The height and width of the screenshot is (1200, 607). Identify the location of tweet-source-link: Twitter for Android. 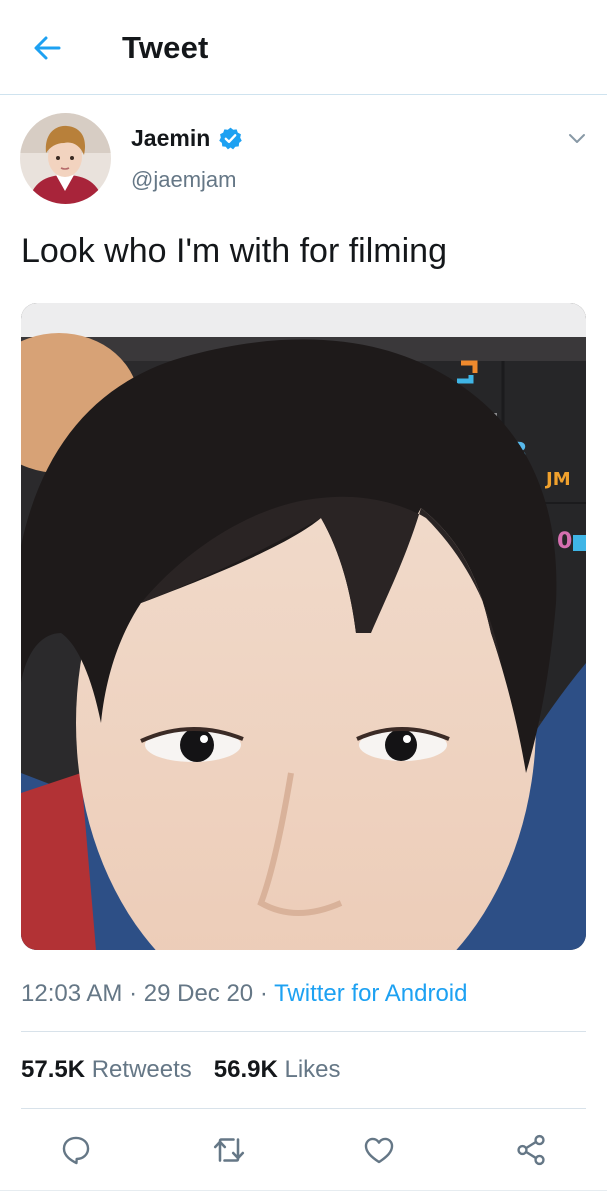
(370, 993).